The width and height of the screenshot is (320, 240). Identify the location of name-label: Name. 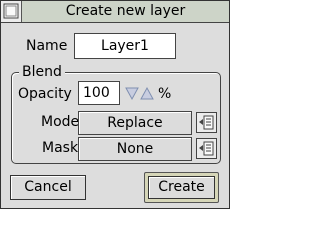
(47, 46).